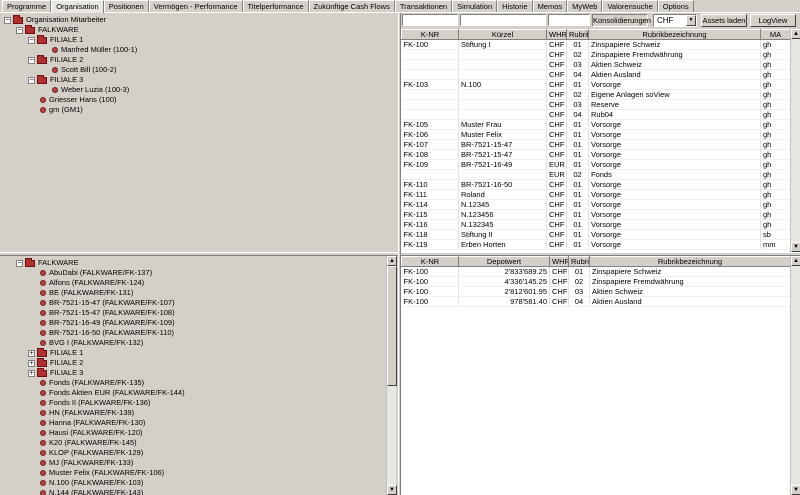 The height and width of the screenshot is (495, 800). What do you see at coordinates (504, 261) in the screenshot?
I see `column-header: Depotwert` at bounding box center [504, 261].